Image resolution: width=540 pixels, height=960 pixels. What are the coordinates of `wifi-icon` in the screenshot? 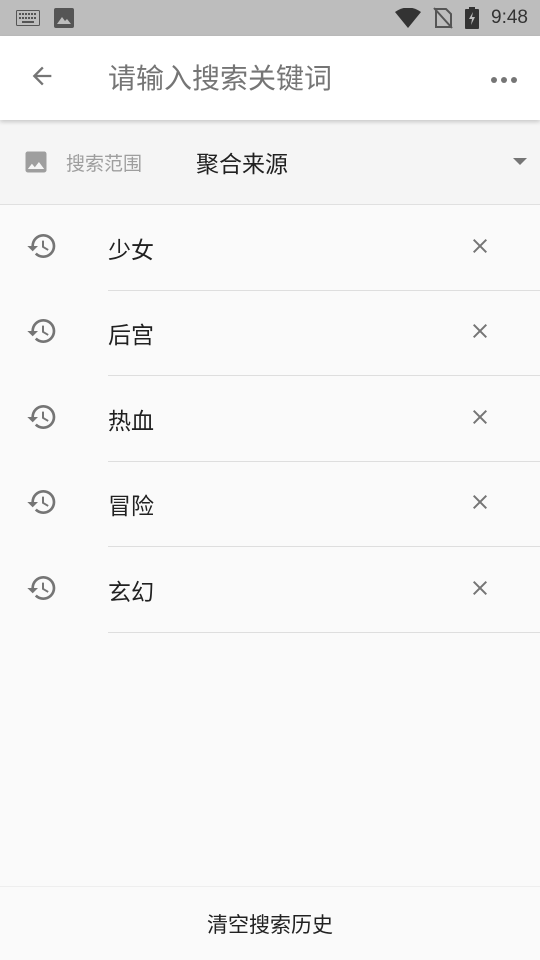 It's located at (408, 18).